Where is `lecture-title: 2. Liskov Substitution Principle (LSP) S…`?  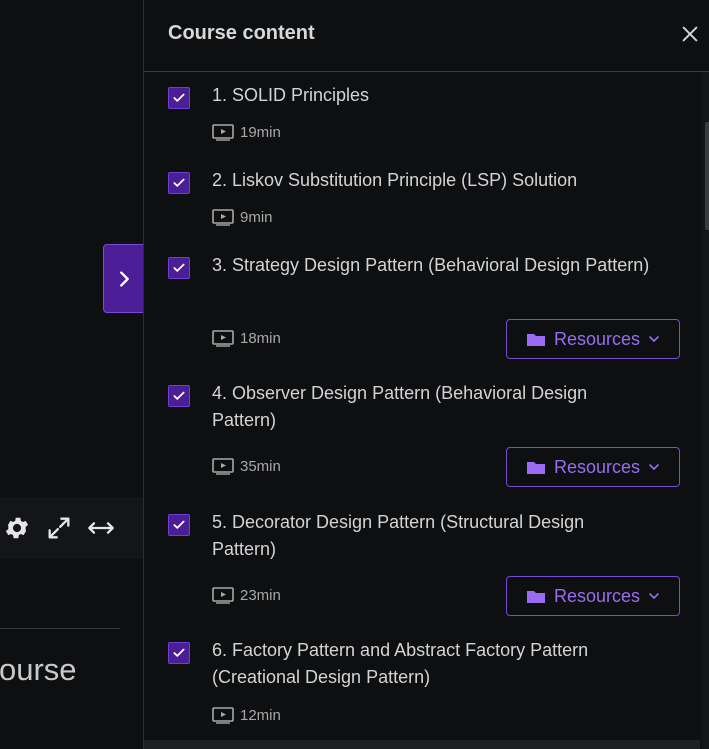
lecture-title: 2. Liskov Substitution Principle (LSP) S… is located at coordinates (432, 180).